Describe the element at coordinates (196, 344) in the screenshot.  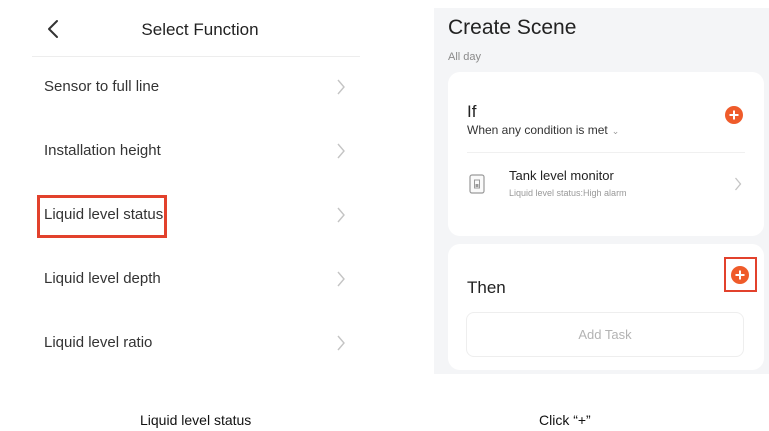
I see `function-item-liquid-level-ratio: Liquid level ratio` at that location.